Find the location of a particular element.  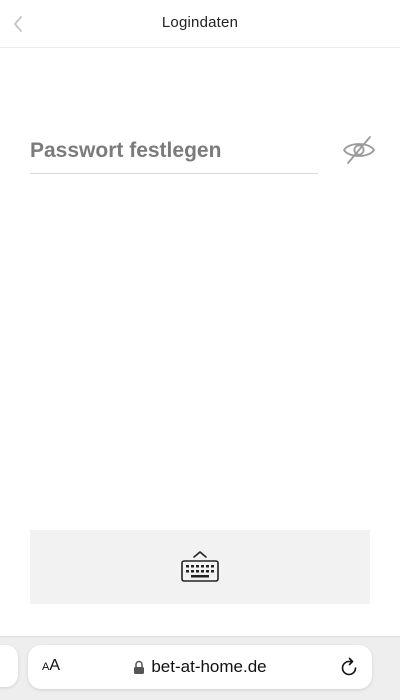

password-visibility-toggle is located at coordinates (359, 150).